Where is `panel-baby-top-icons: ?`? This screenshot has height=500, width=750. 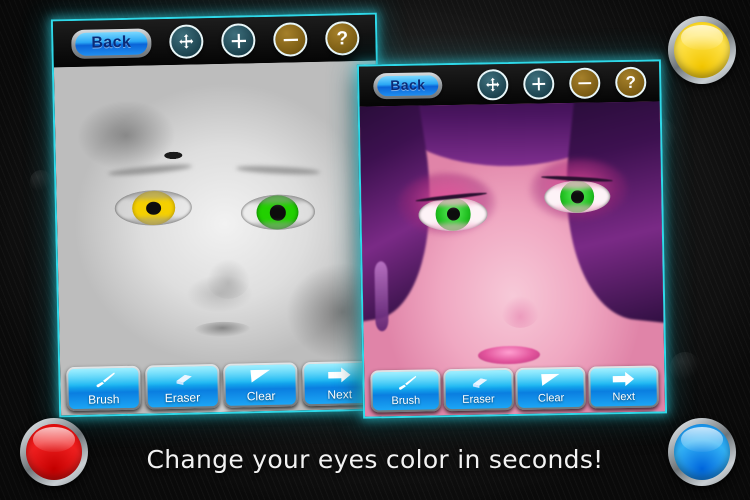 panel-baby-top-icons: ? is located at coordinates (272, 40).